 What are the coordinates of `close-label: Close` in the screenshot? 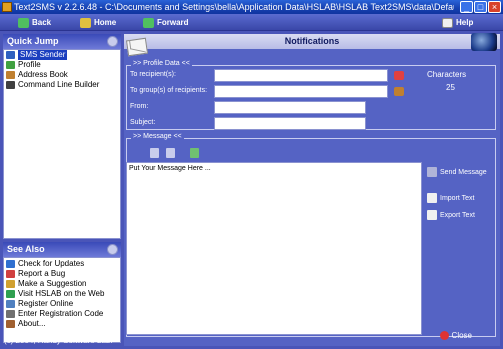 It's located at (461, 335).